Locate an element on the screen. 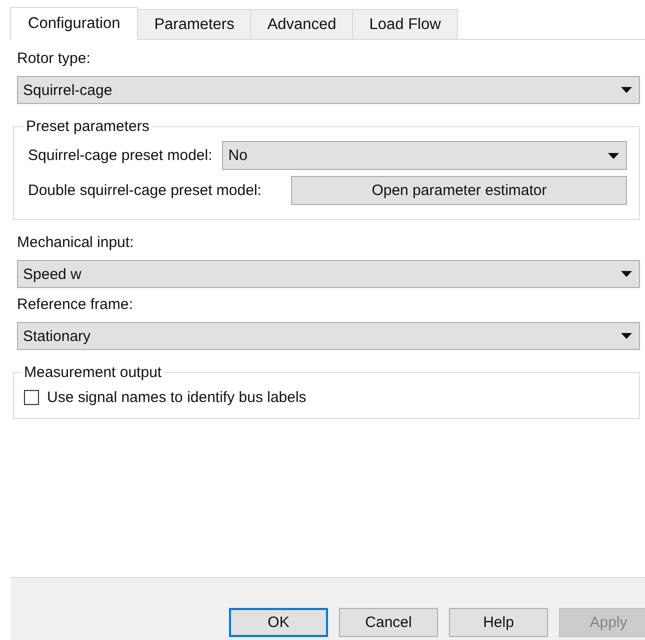  dialog-button: Help is located at coordinates (498, 622).